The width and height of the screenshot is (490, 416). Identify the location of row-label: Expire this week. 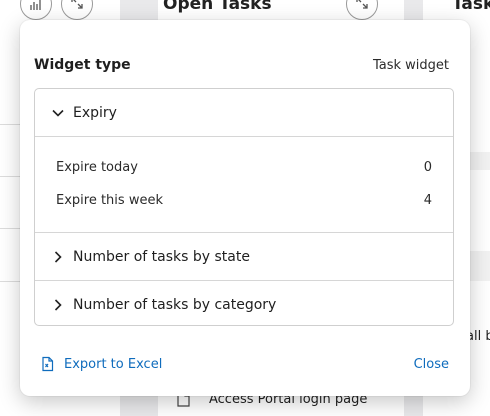
(109, 200).